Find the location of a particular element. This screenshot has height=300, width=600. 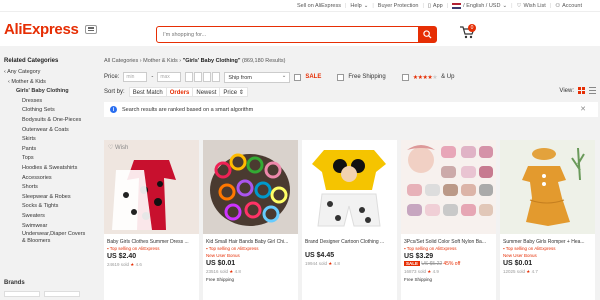

sidebar-item-skirts: Skirts is located at coordinates (50, 140).